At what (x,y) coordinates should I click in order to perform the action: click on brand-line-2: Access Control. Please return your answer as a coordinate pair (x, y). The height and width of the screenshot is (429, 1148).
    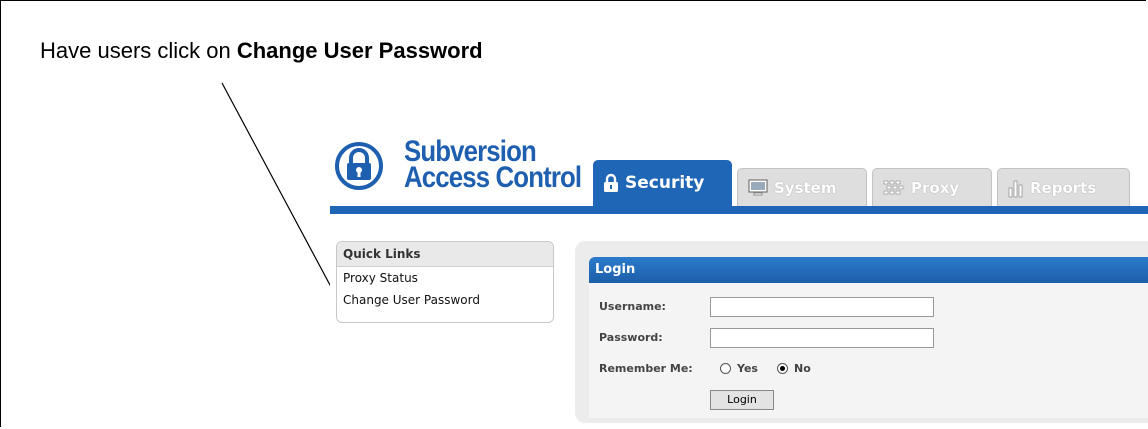
    Looking at the image, I should click on (493, 177).